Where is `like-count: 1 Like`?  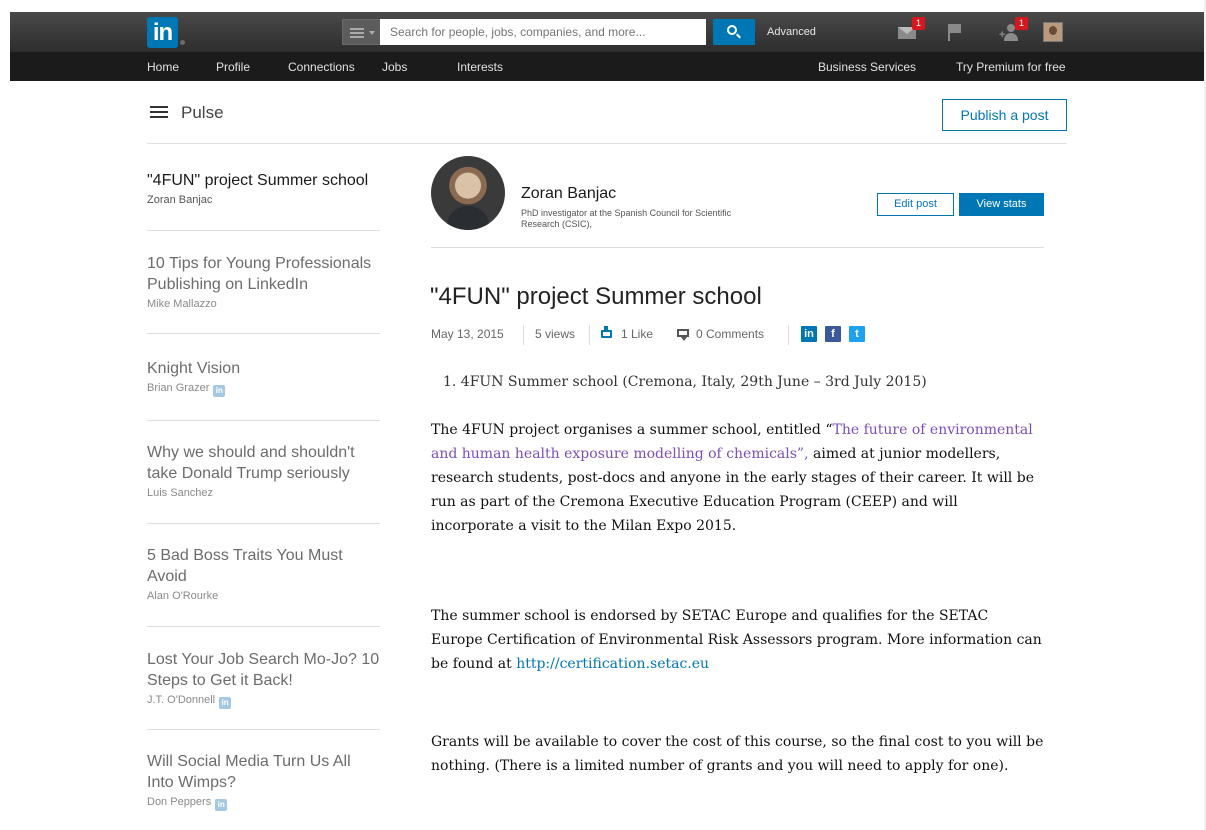
like-count: 1 Like is located at coordinates (637, 334).